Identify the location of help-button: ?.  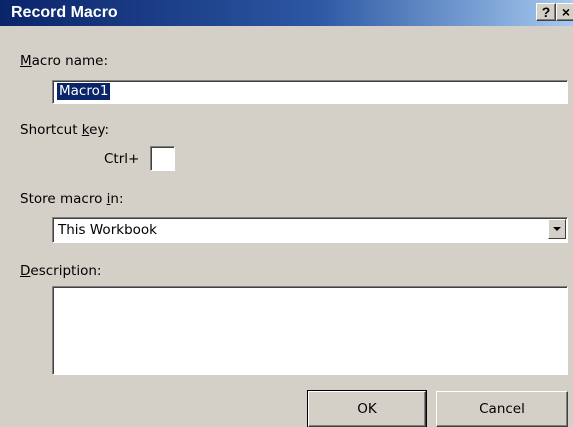
(546, 12).